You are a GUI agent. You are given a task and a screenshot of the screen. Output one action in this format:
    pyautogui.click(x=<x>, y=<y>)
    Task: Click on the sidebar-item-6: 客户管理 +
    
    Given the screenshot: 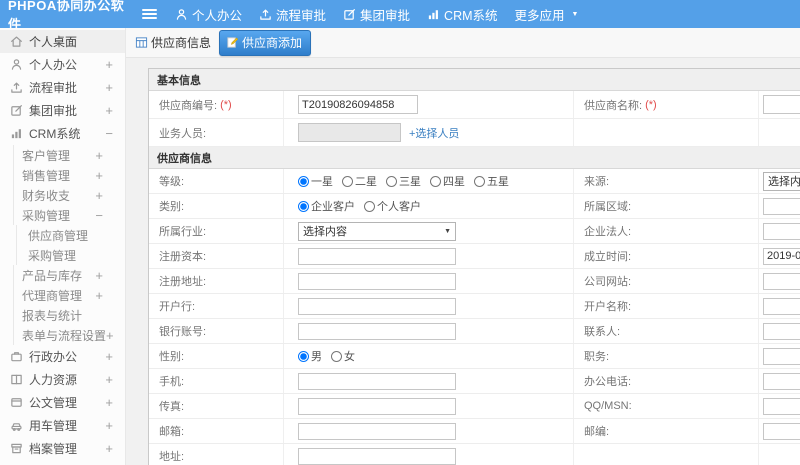 What is the action you would take?
    pyautogui.click(x=62, y=155)
    